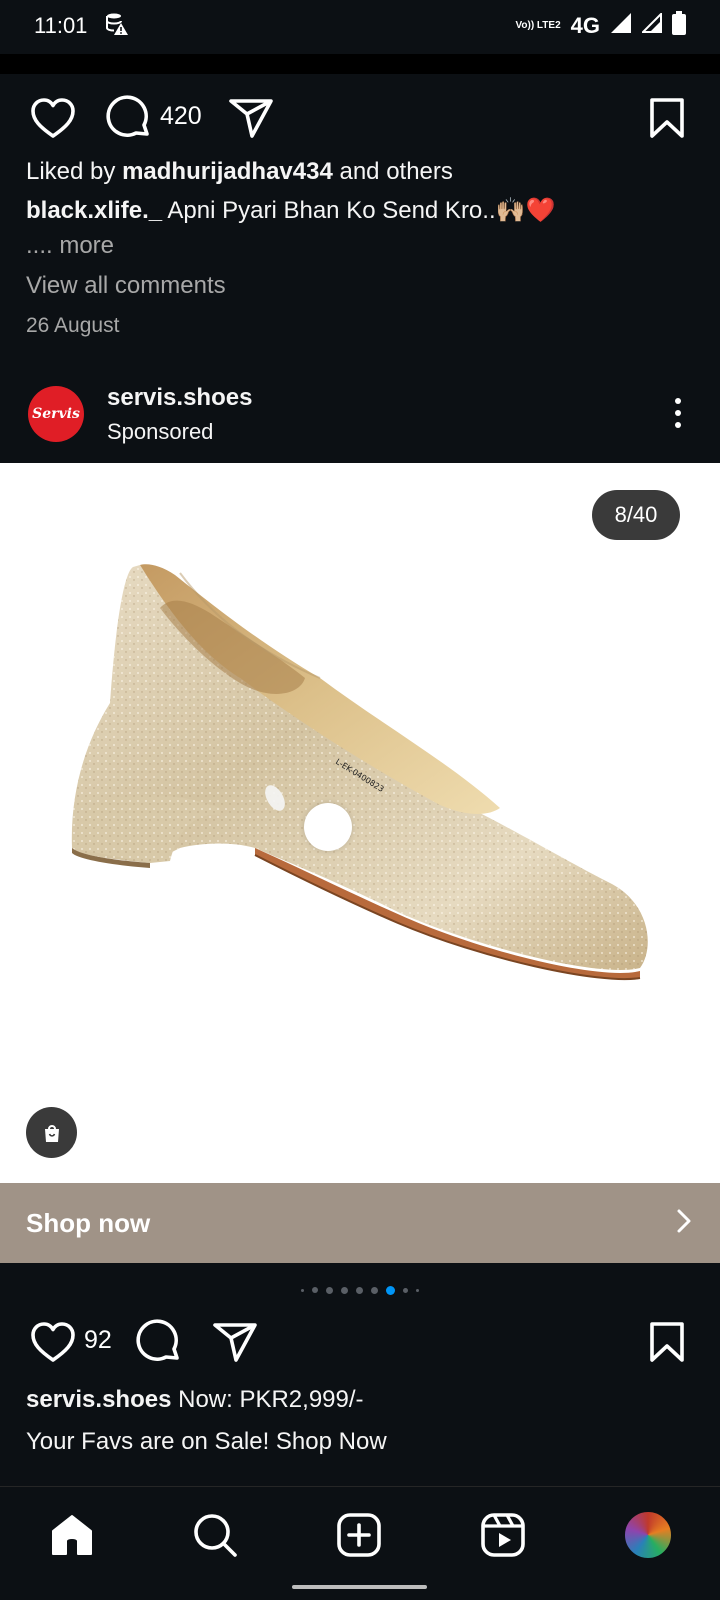  Describe the element at coordinates (360, 118) in the screenshot. I see `post-action-bar: 420` at that location.